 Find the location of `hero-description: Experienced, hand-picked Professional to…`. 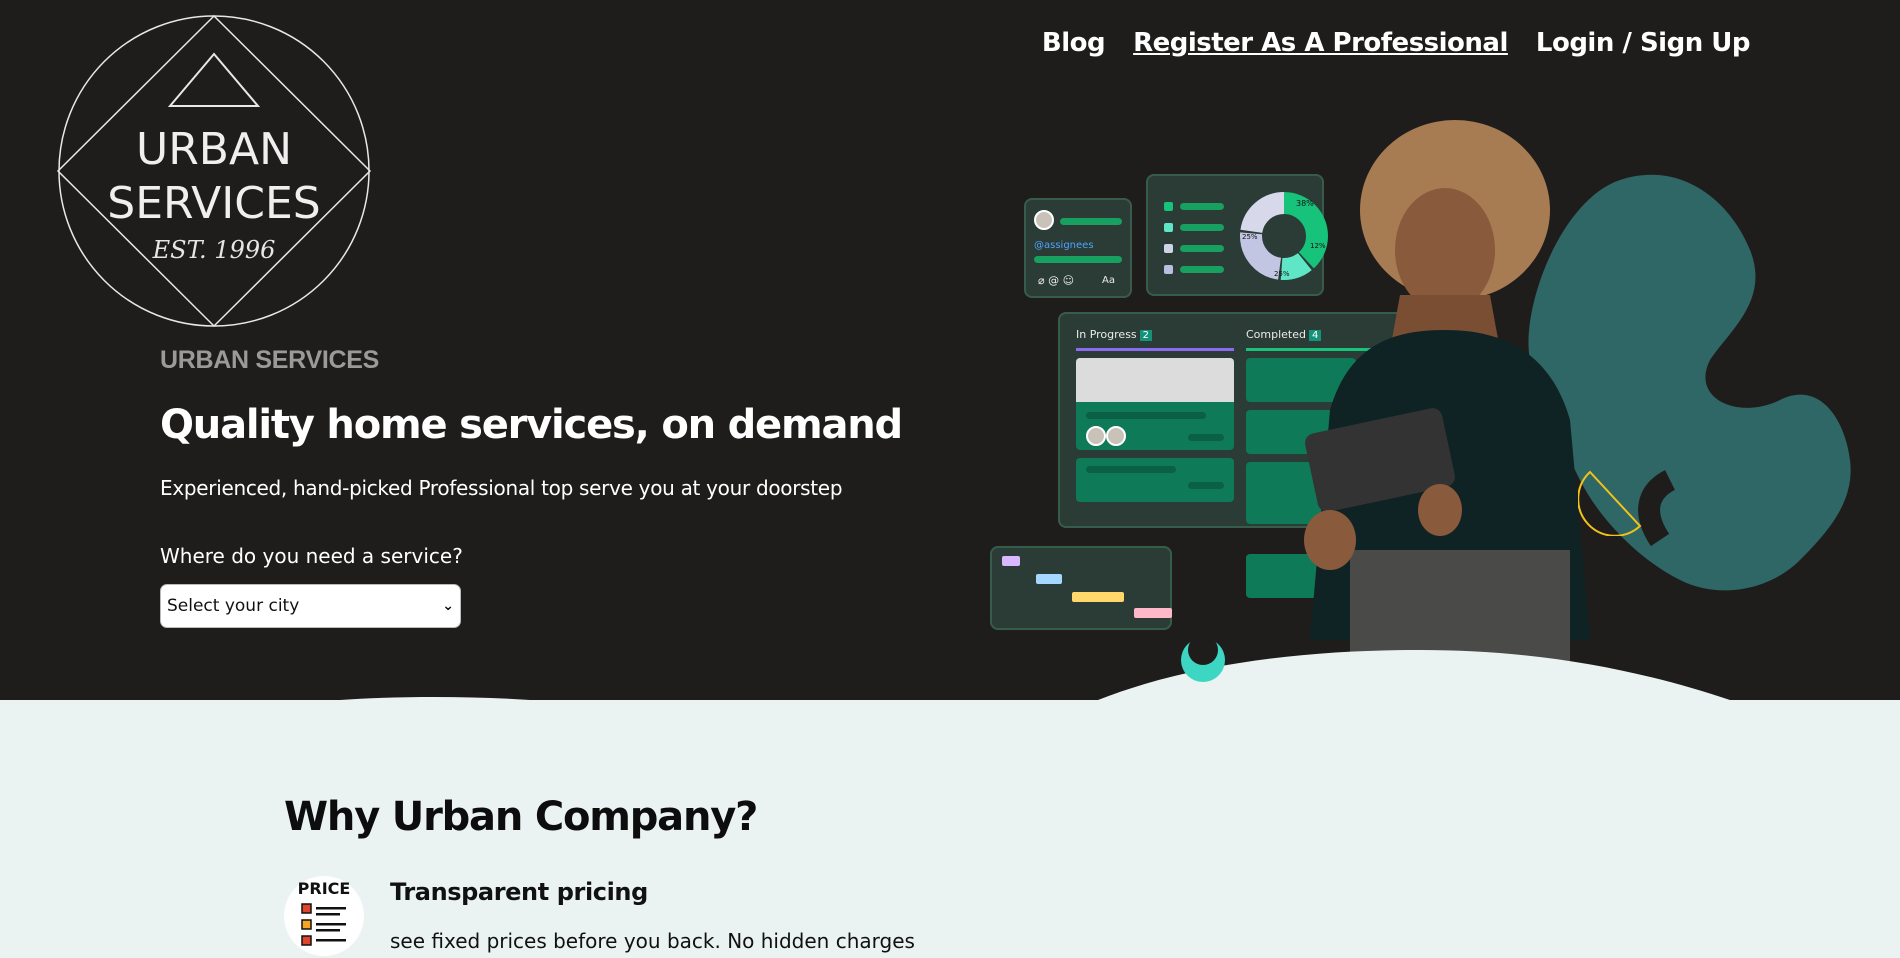

hero-description: Experienced, hand-picked Professional to… is located at coordinates (501, 488).